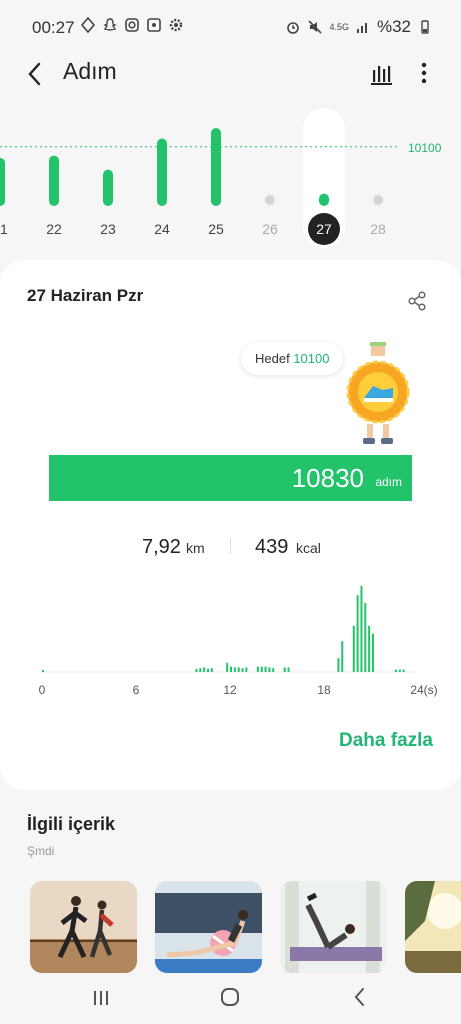 The width and height of the screenshot is (461, 1024). I want to click on more-button: Daha fazla, so click(386, 741).